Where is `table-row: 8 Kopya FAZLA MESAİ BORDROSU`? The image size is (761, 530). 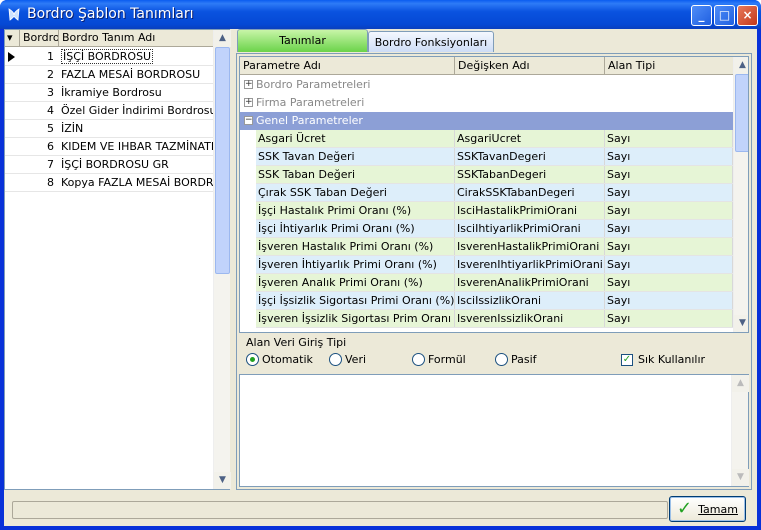
table-row: 8 Kopya FAZLA MESAİ BORDROSU is located at coordinates (109, 183).